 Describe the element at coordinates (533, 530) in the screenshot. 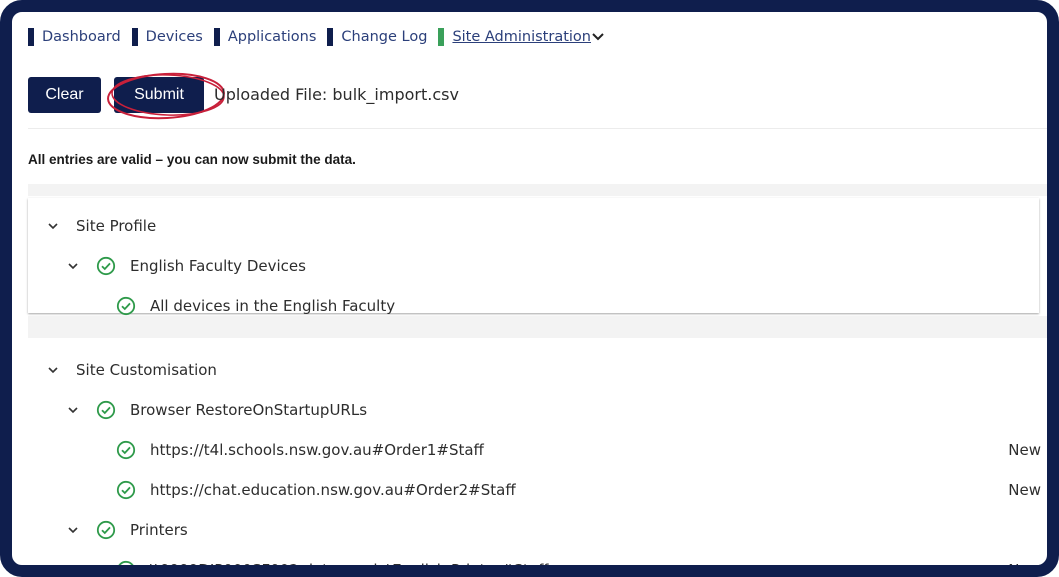

I see `printers-group-row: Printers` at that location.